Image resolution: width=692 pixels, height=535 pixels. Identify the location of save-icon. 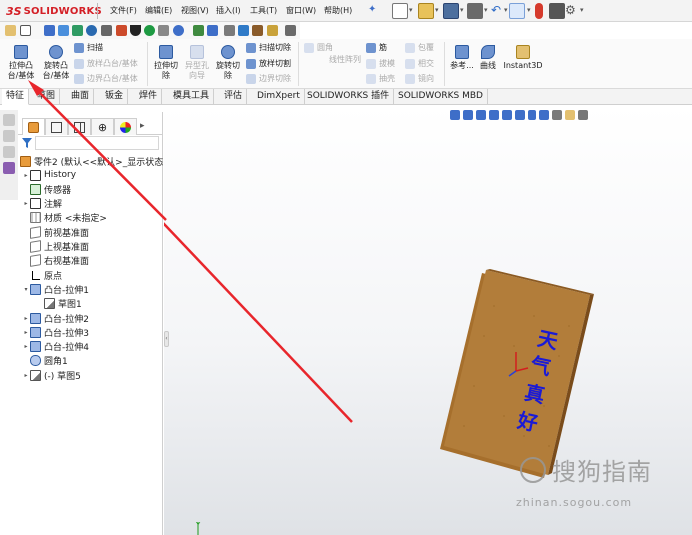
(451, 11).